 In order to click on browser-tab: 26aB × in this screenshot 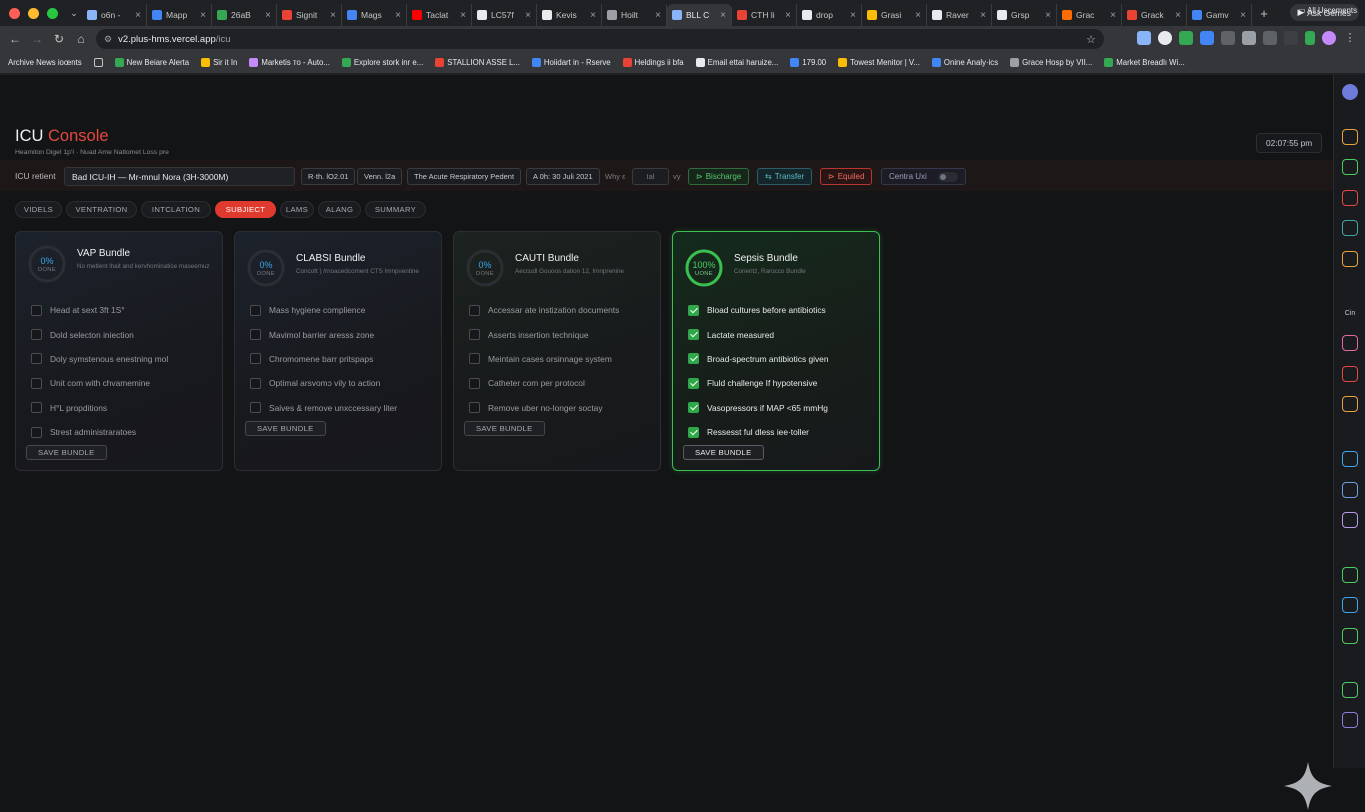, I will do `click(244, 15)`.